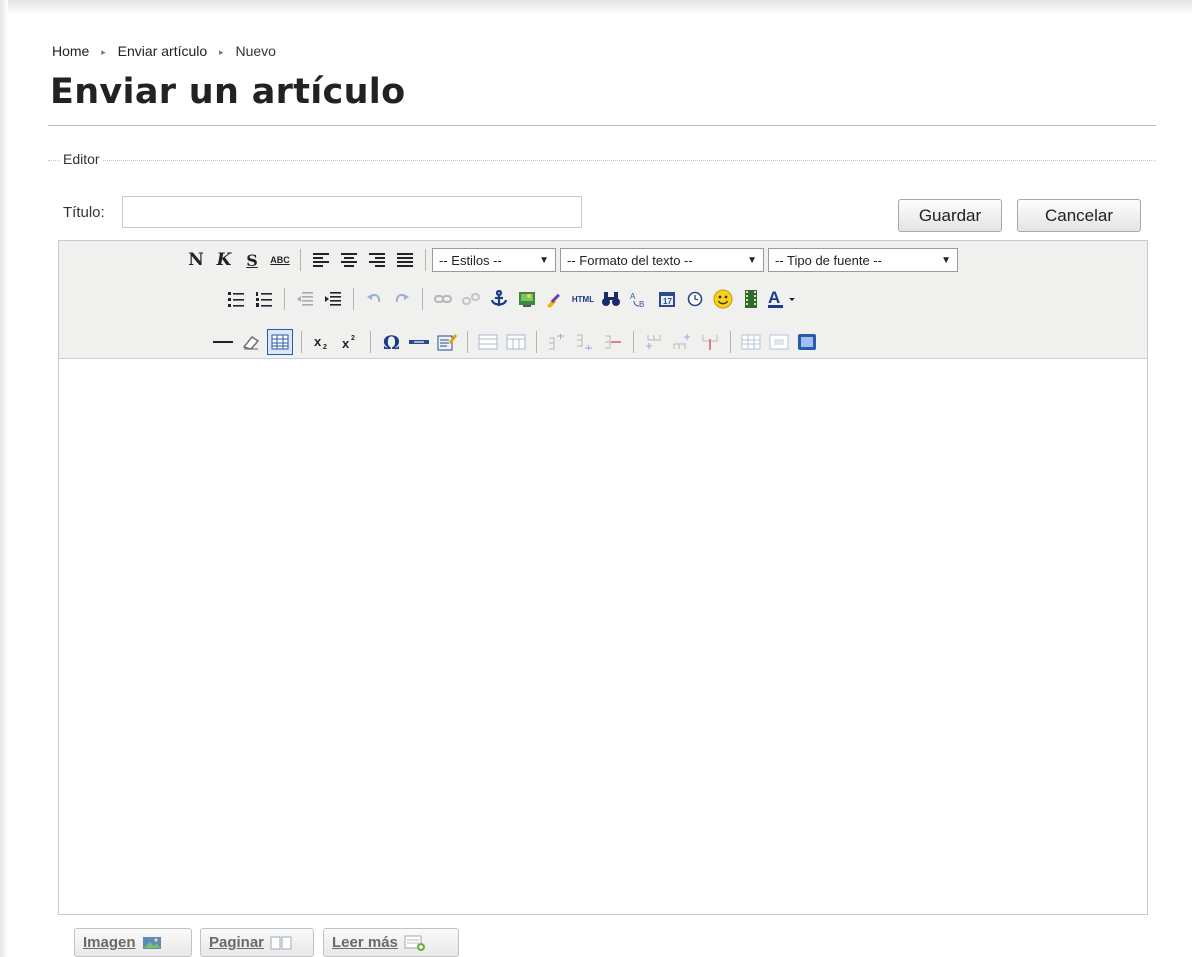  I want to click on html-glyph: HTML, so click(583, 299).